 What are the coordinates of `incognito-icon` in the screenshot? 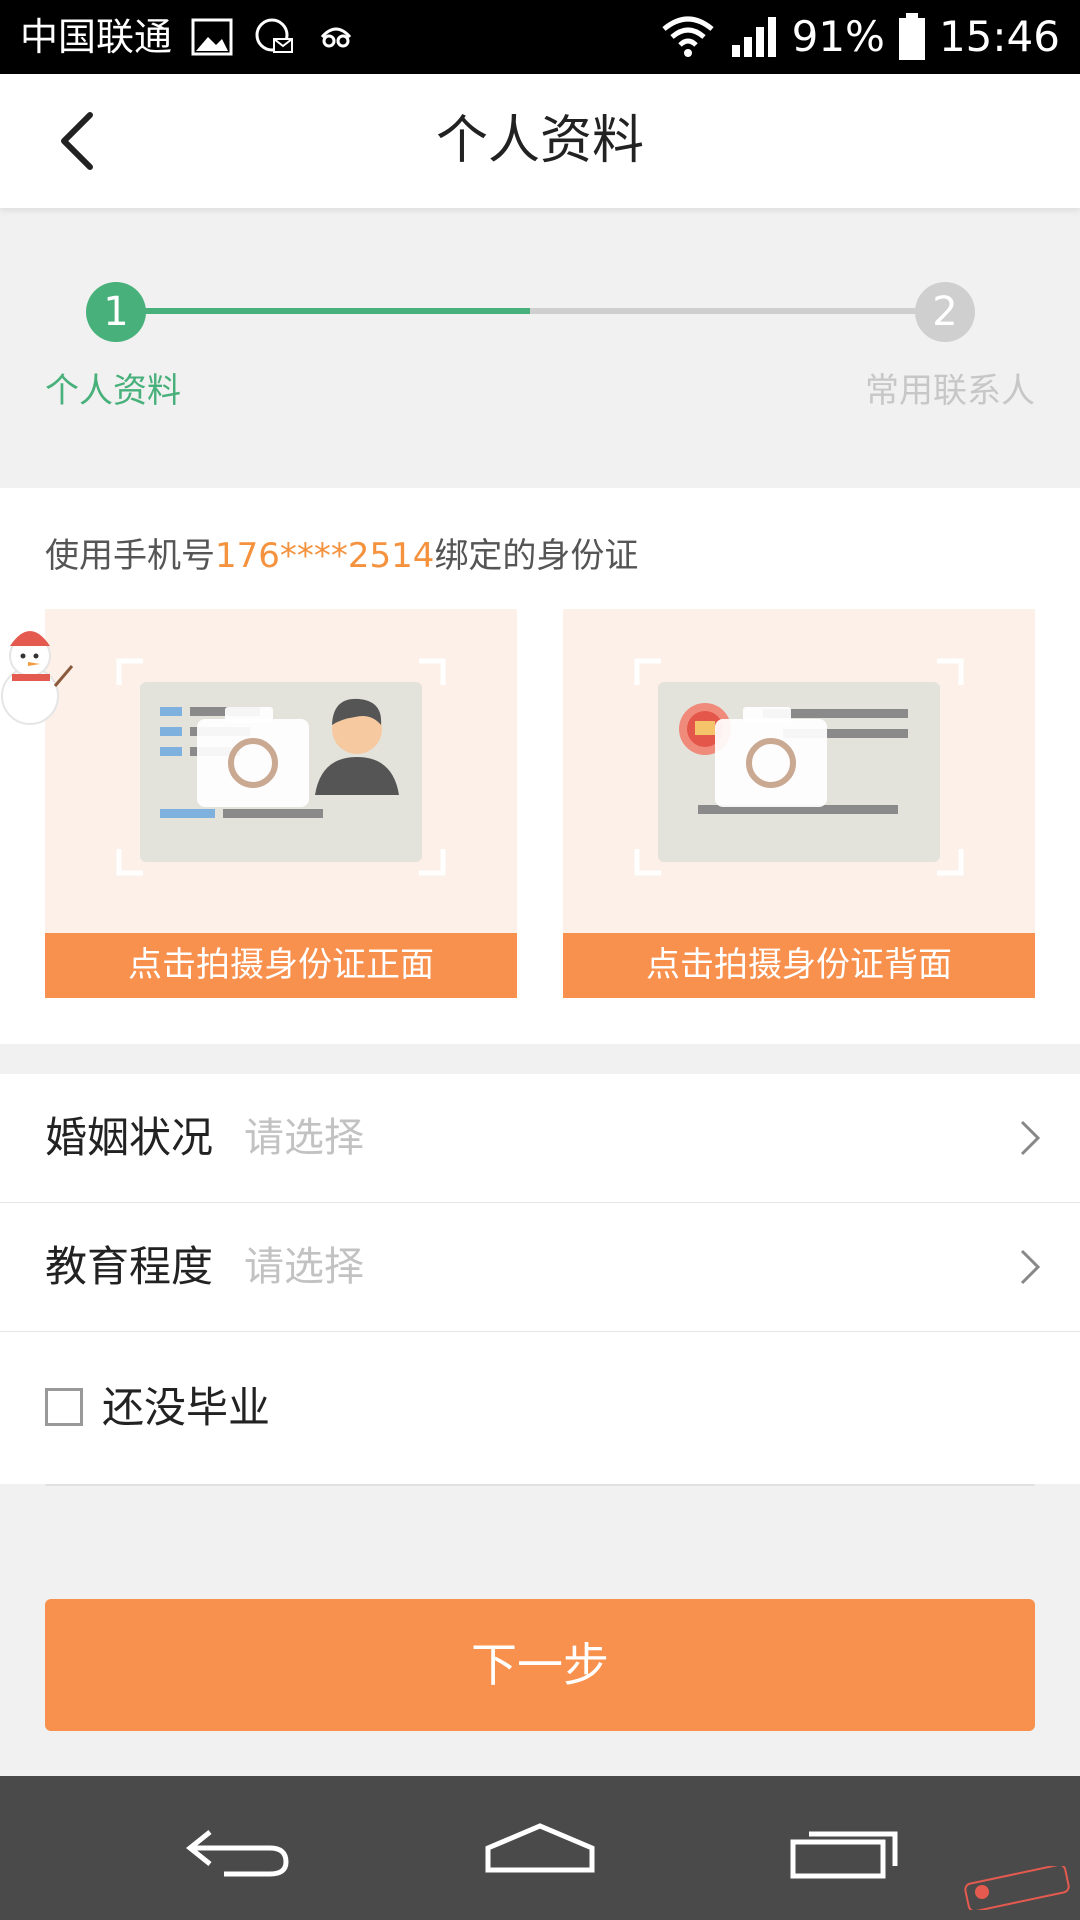 It's located at (336, 37).